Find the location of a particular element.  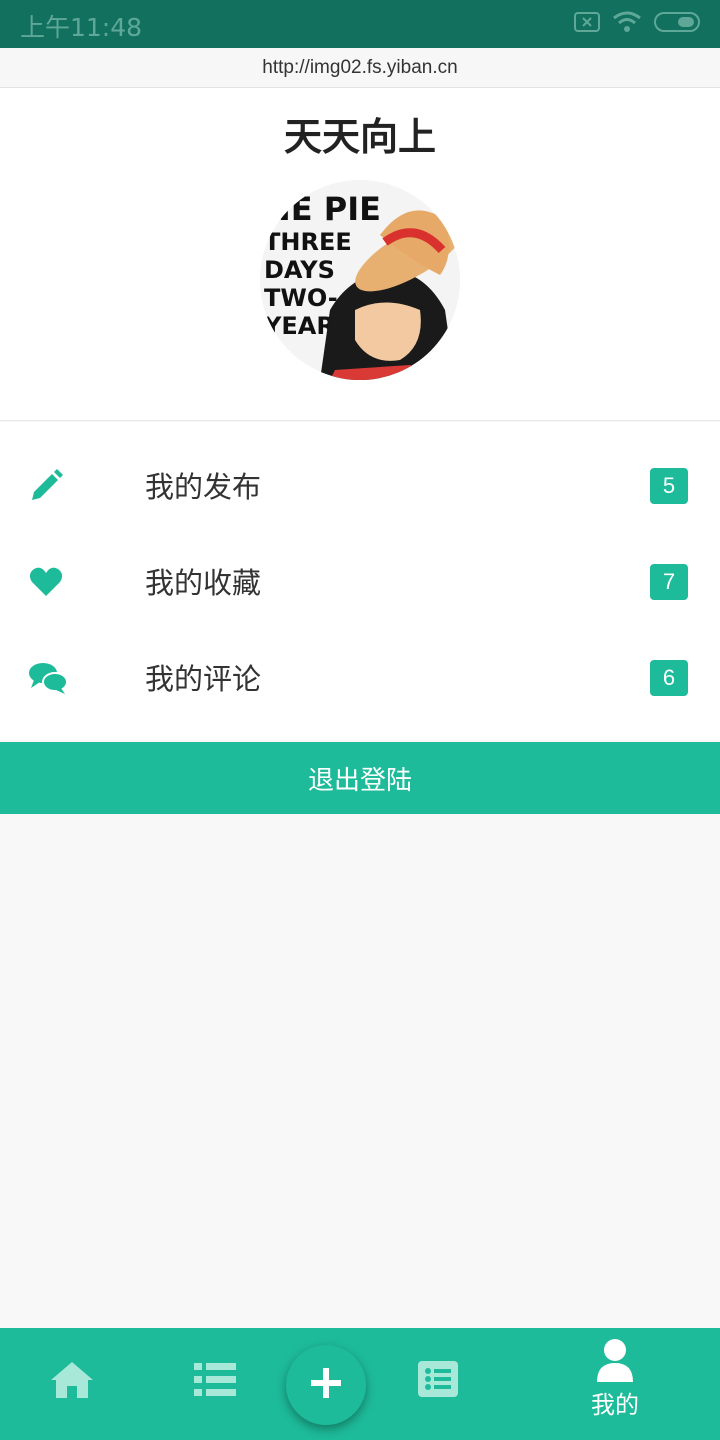

url-text: http://img02.fs.yiban.cn is located at coordinates (360, 67).